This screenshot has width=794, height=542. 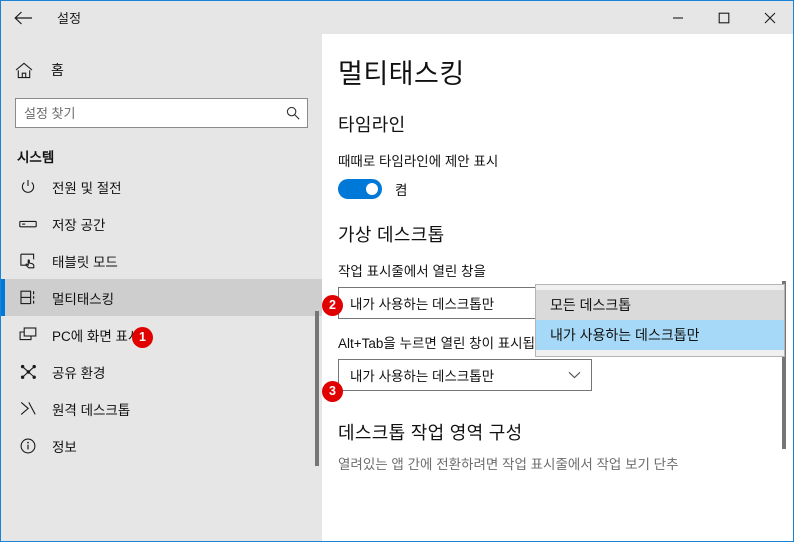 What do you see at coordinates (161, 408) in the screenshot?
I see `sidebar-item-remote-desktop: 원격 데스크톱` at bounding box center [161, 408].